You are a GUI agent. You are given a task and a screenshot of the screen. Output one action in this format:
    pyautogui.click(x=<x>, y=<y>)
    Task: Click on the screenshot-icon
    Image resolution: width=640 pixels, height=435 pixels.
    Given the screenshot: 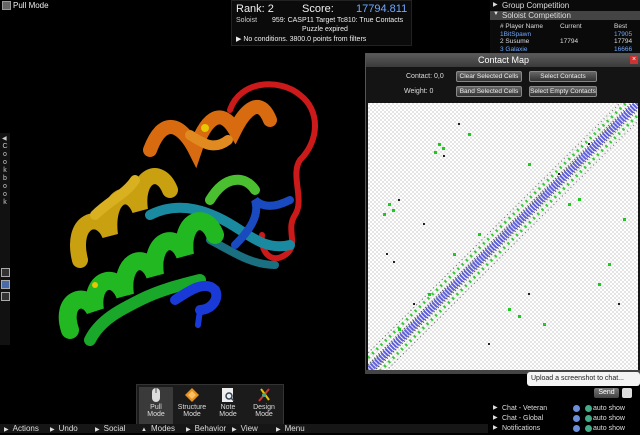 What is the action you would take?
    pyautogui.click(x=627, y=393)
    